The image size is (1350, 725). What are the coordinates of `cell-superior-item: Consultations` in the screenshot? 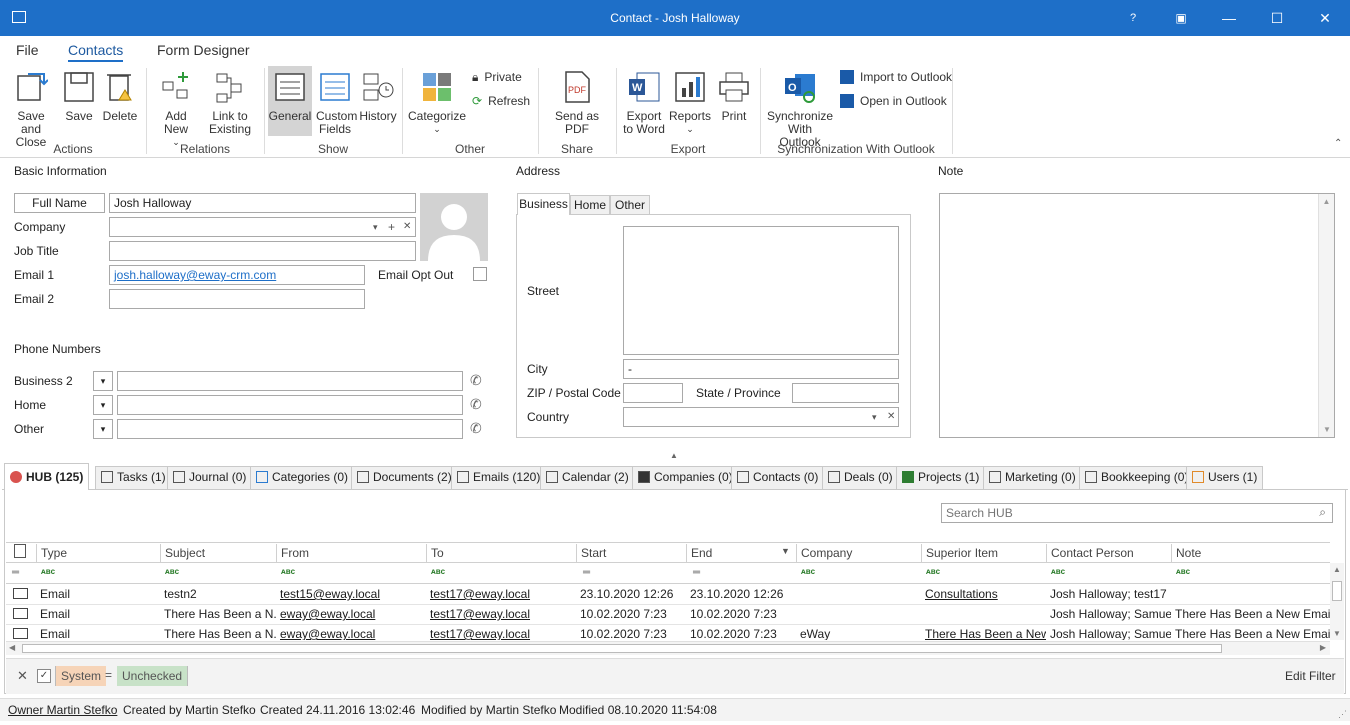 It's located at (983, 594).